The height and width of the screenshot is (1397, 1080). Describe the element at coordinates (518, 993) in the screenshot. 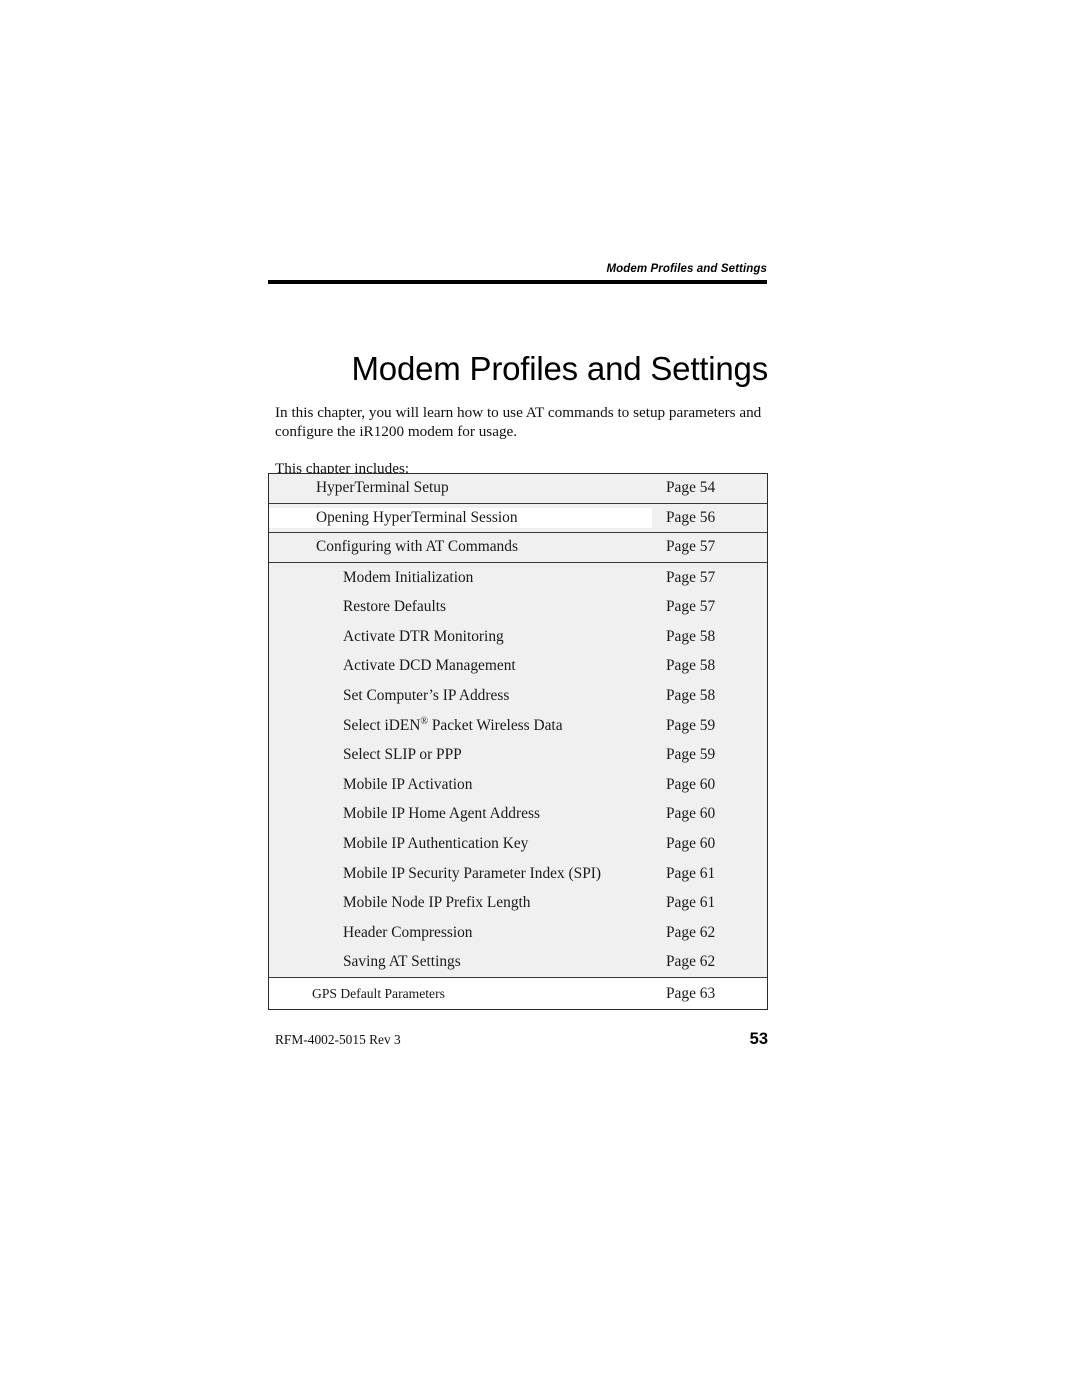

I see `table-row: GPS Default Parameters Page 63` at that location.